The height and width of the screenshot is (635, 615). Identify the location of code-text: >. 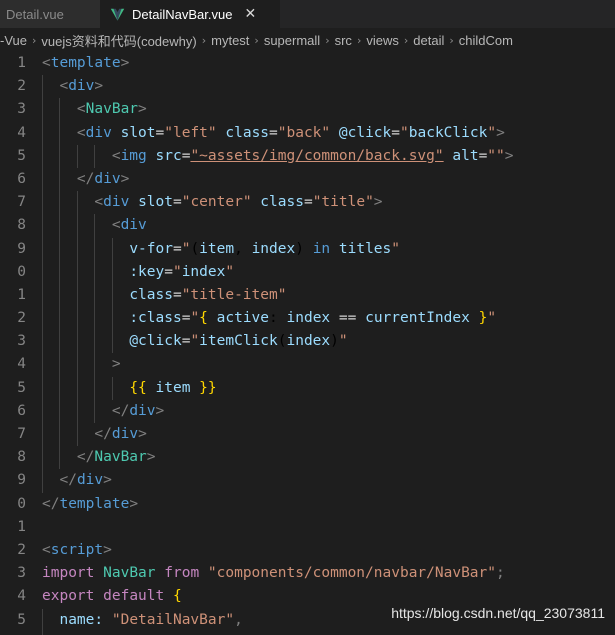
(320, 365).